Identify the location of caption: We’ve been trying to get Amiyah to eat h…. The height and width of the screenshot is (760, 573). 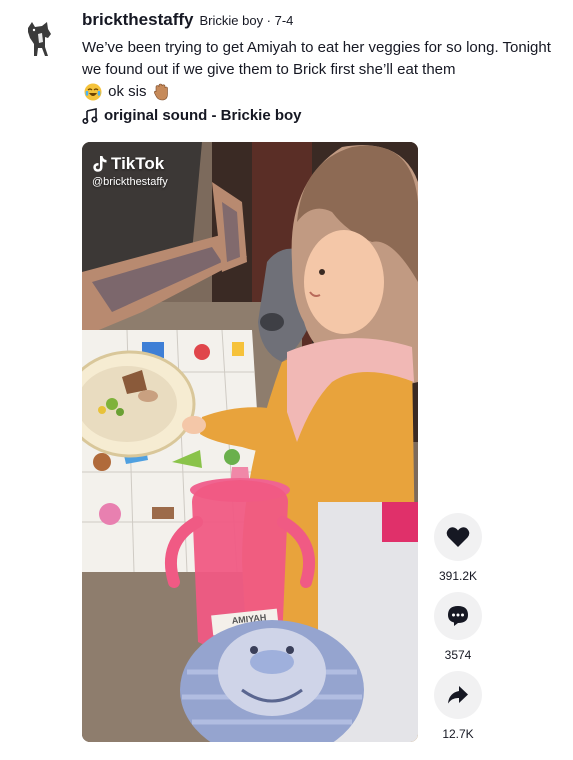
(319, 70).